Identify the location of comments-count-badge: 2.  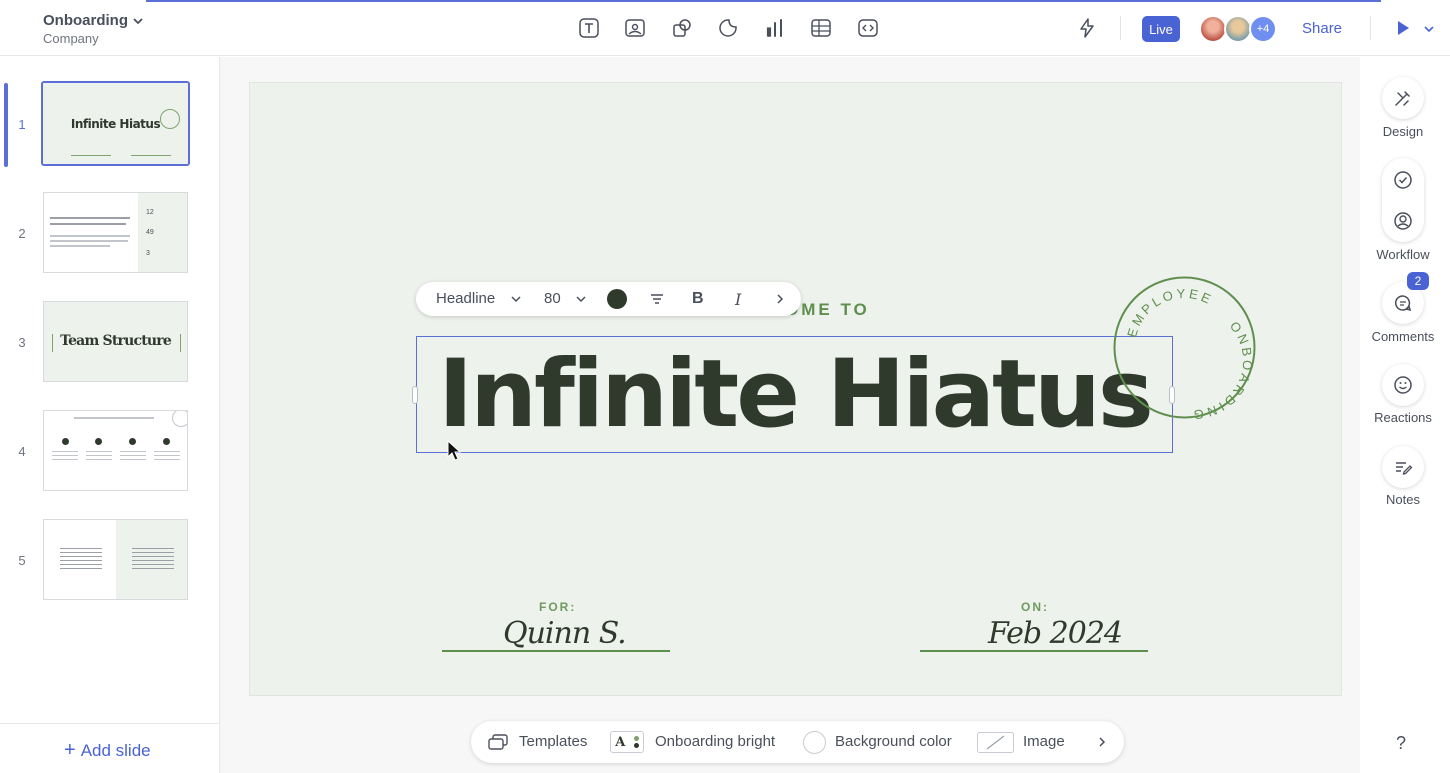
(1418, 281).